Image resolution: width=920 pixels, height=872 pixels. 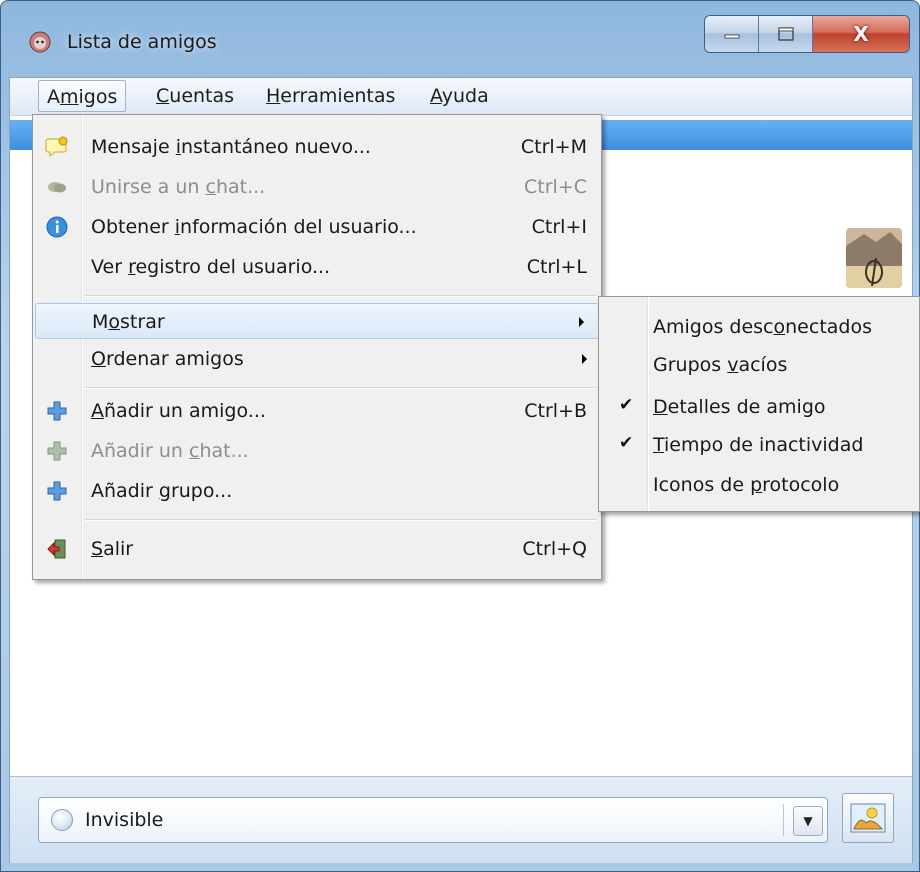 I want to click on menu-mnemonic: A, so click(x=436, y=96).